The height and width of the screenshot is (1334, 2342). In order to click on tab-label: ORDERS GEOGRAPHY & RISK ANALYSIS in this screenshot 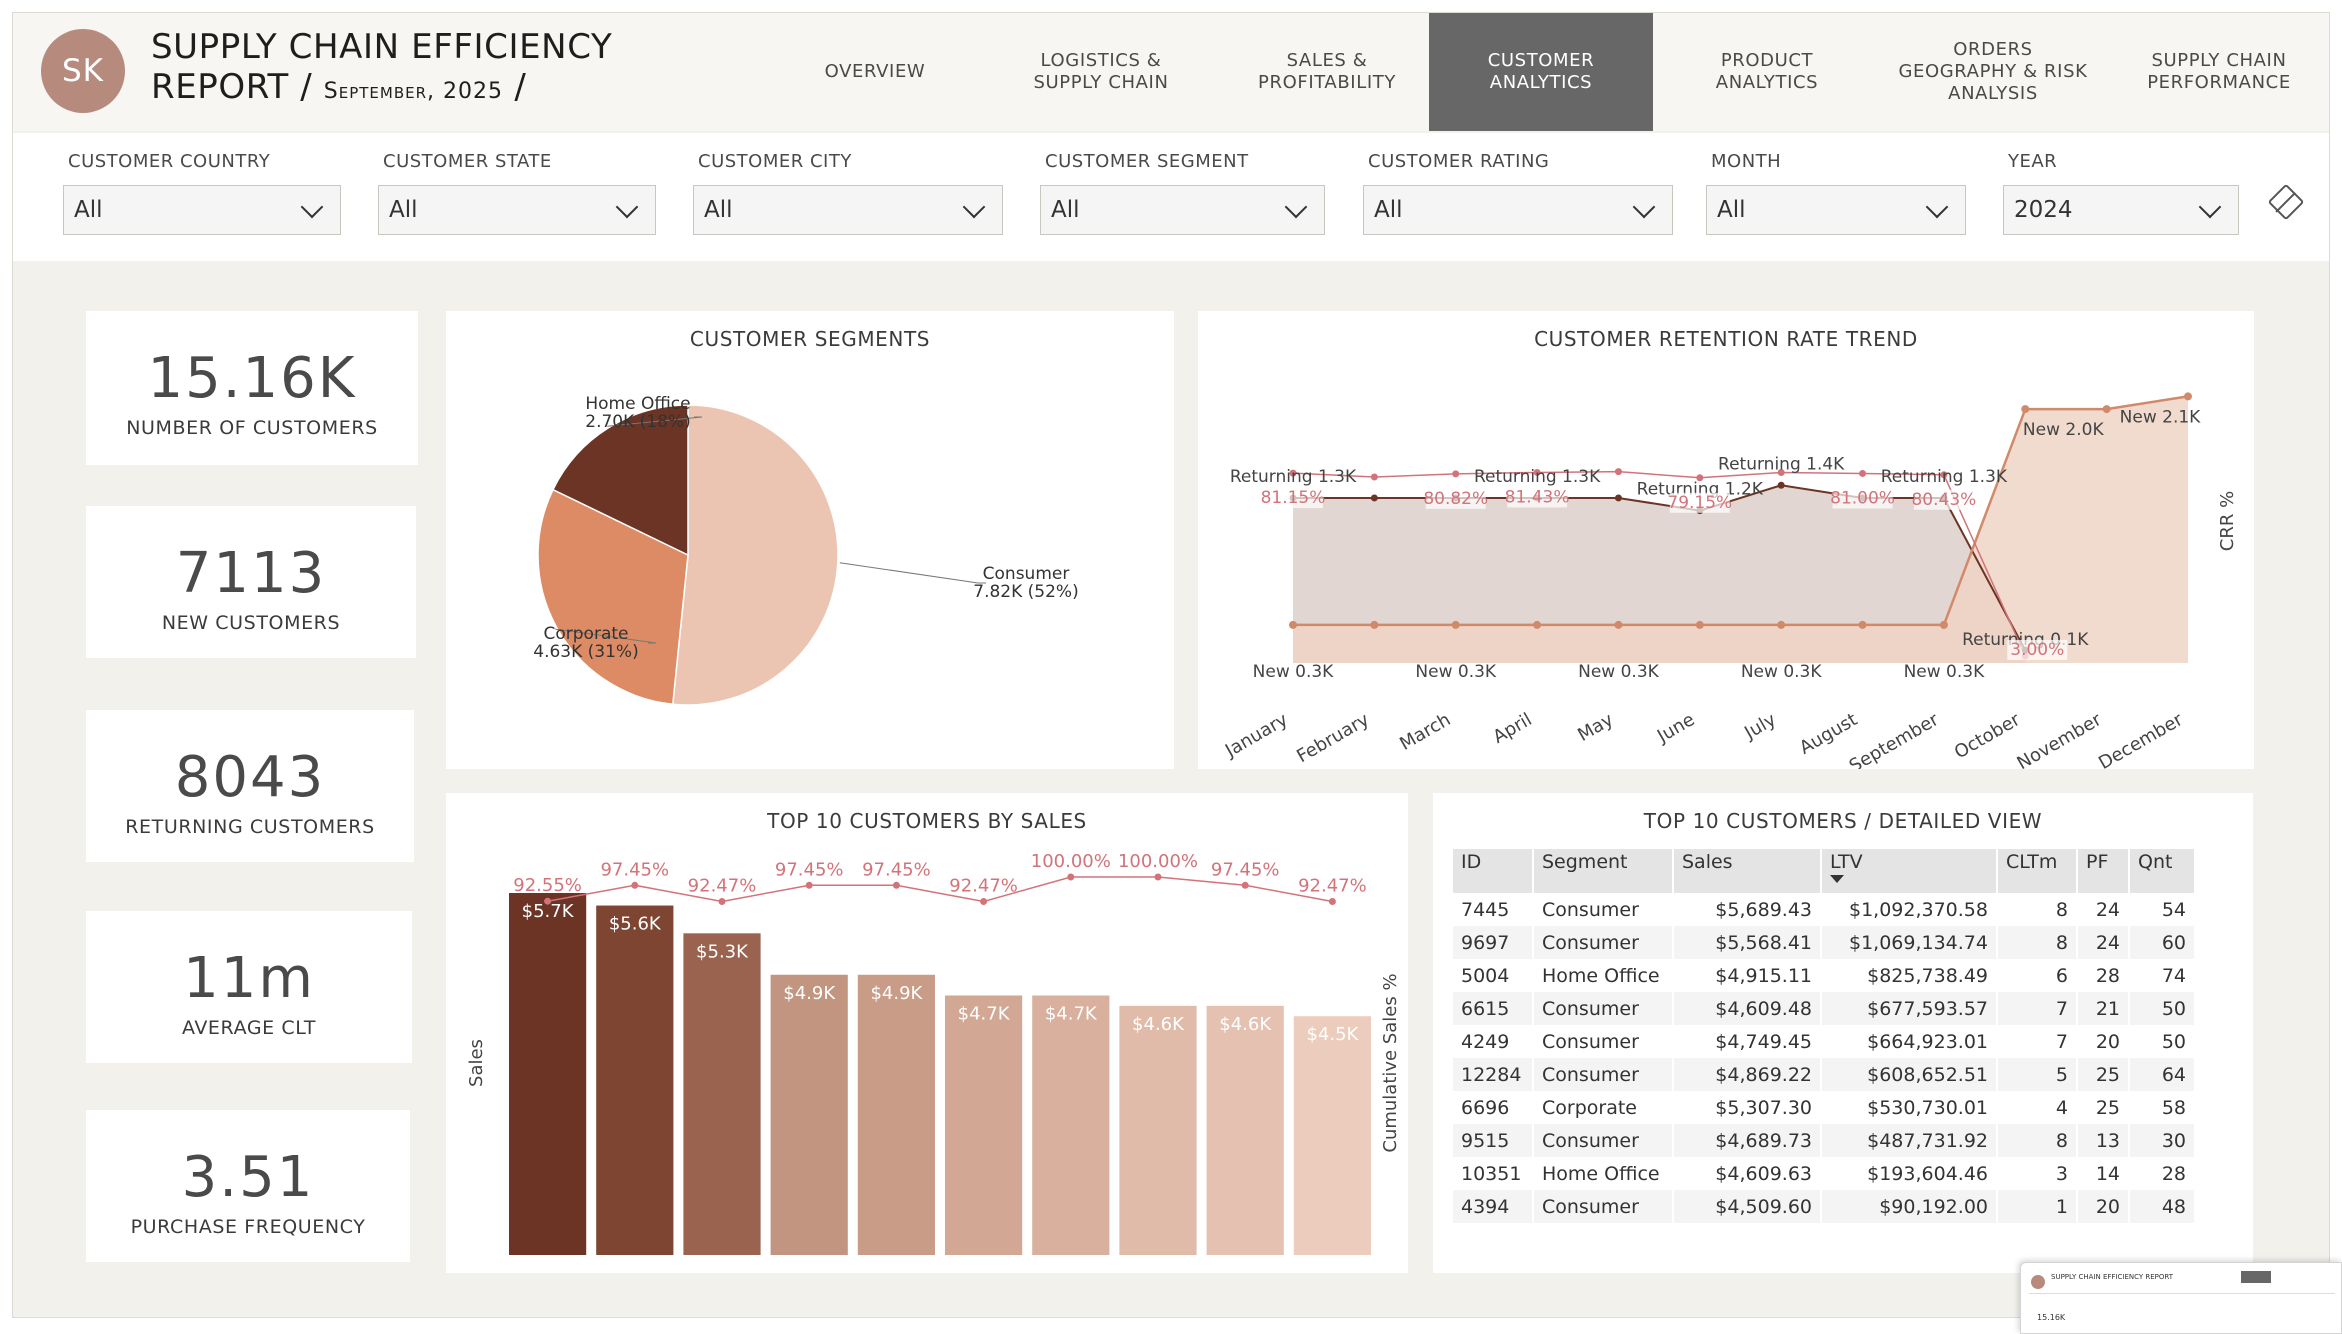, I will do `click(1993, 71)`.